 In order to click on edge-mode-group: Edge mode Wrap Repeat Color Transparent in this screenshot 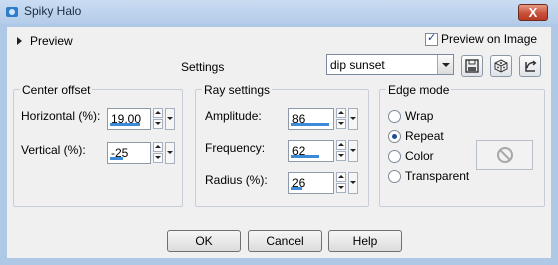, I will do `click(462, 145)`.